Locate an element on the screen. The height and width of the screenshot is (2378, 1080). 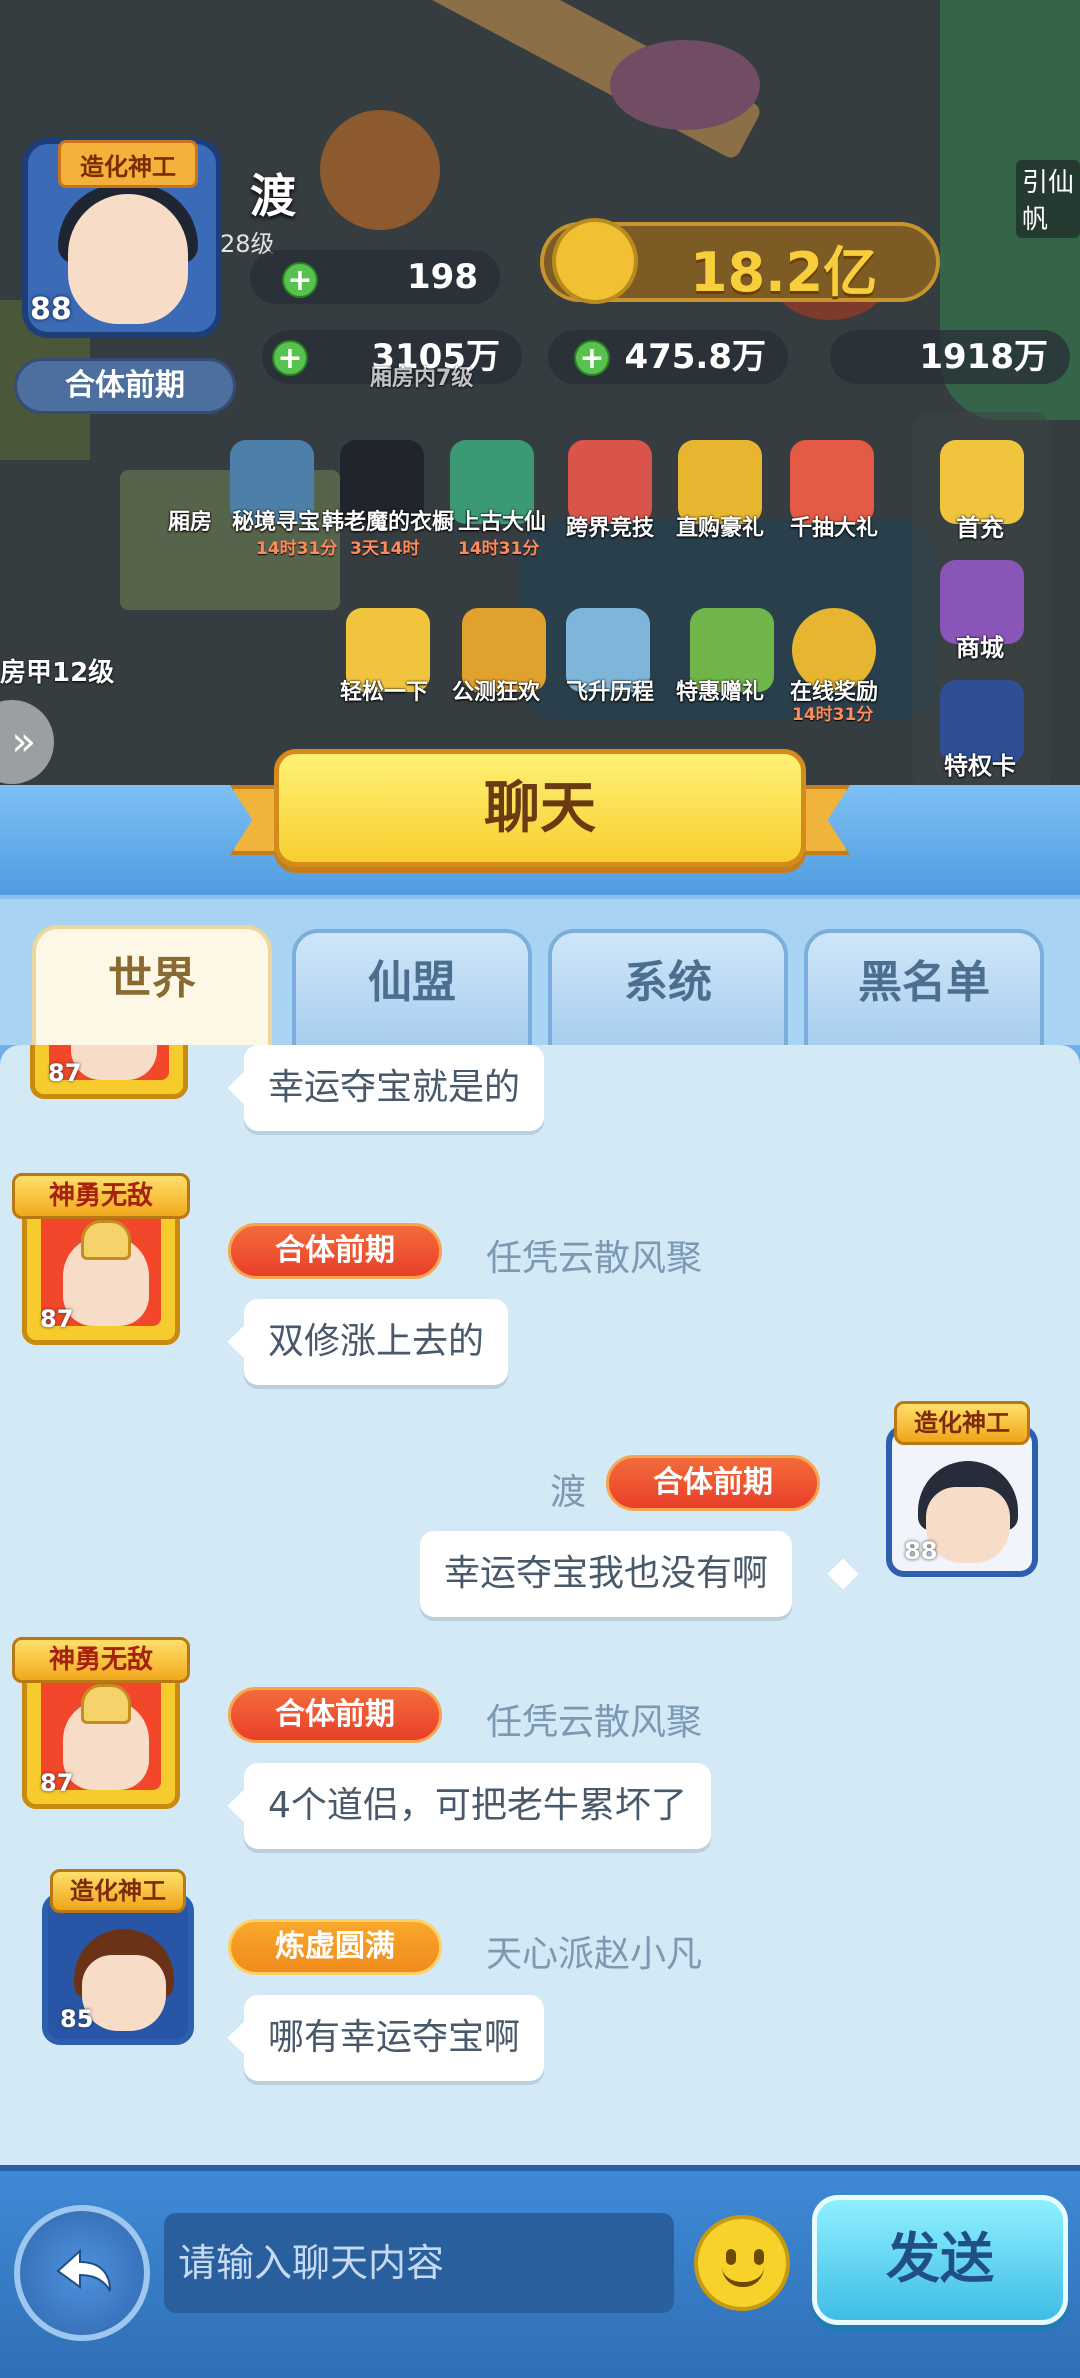
chat-input-bar: 发送 is located at coordinates (540, 2271).